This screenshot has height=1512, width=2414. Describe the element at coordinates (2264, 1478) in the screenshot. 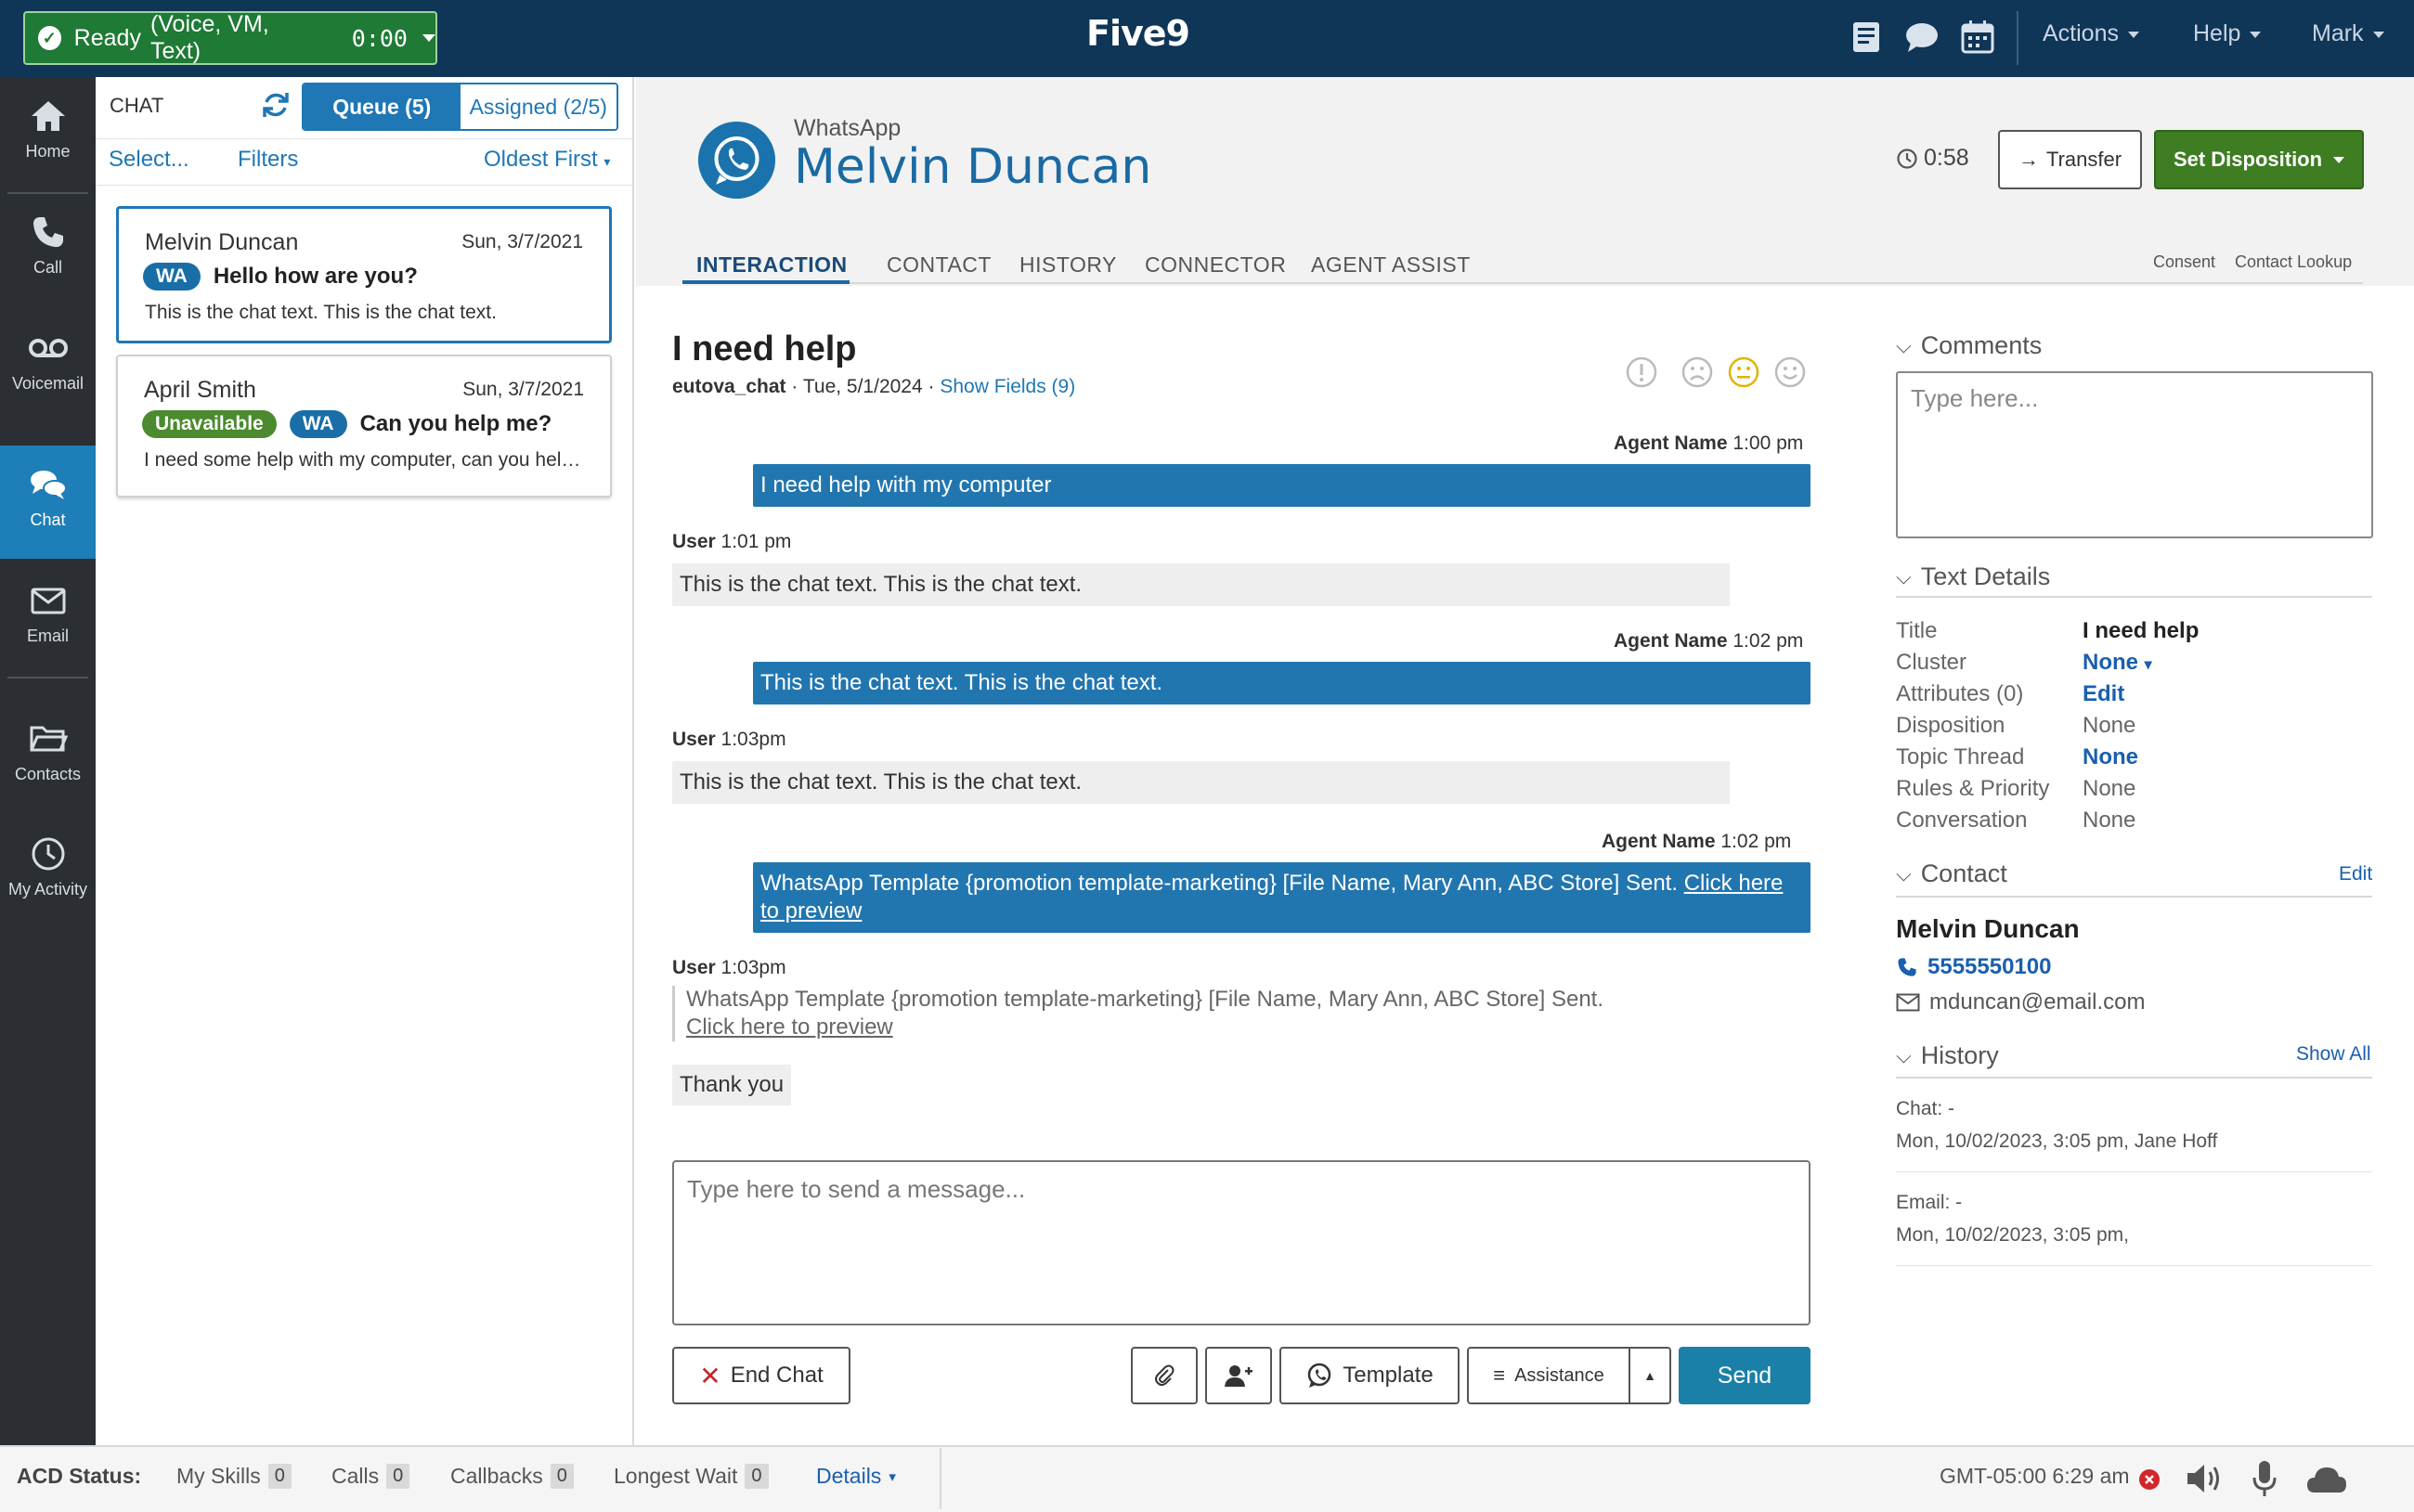

I see `microphone-icon` at that location.